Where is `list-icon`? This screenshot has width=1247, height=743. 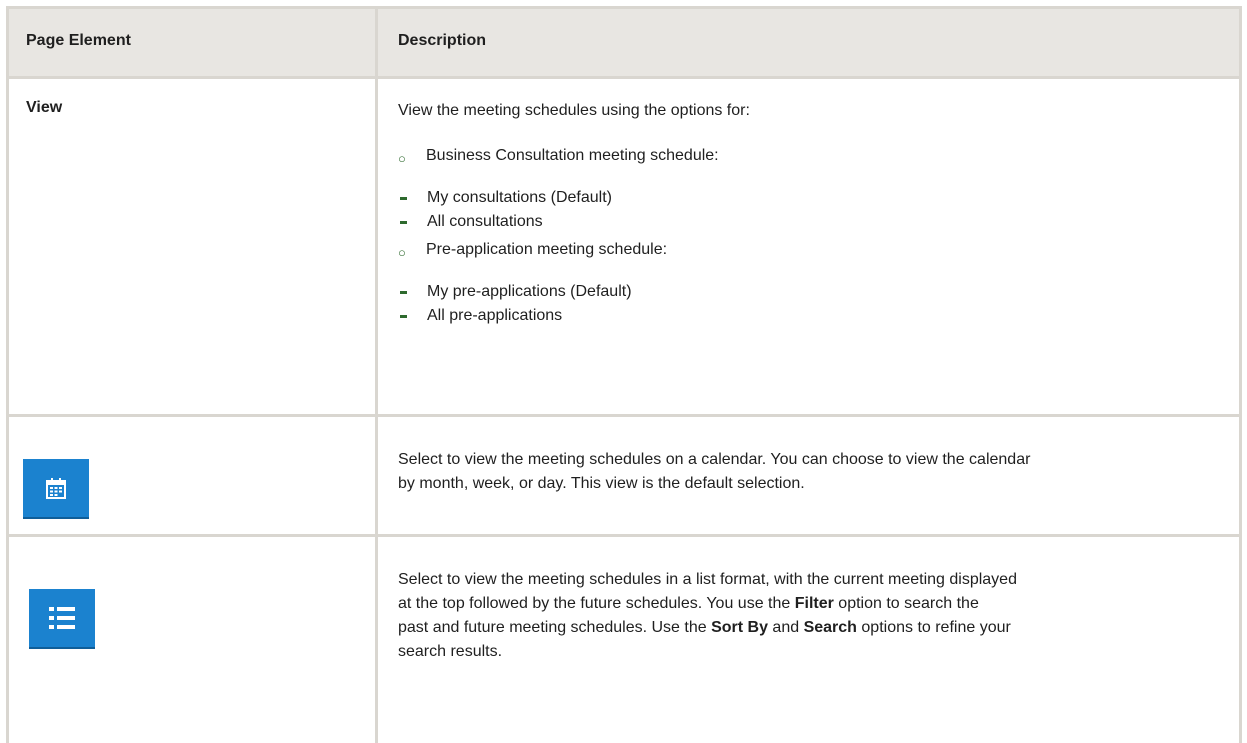 list-icon is located at coordinates (62, 618).